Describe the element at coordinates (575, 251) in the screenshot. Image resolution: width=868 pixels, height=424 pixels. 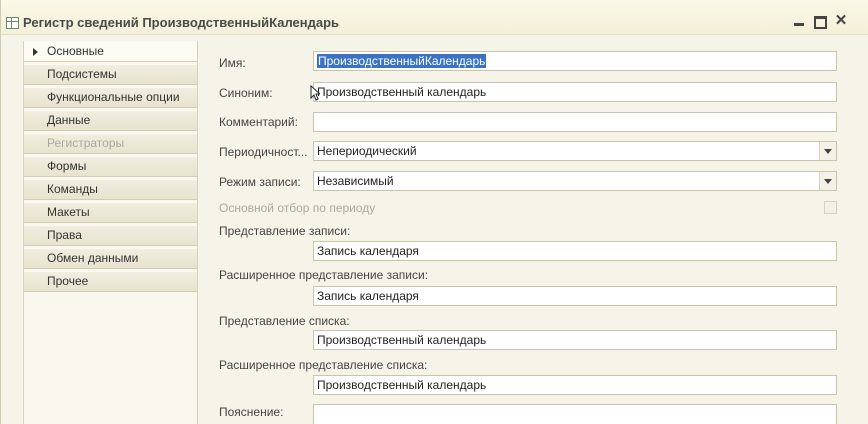
I see `record-presentation-field: Запись календаря` at that location.